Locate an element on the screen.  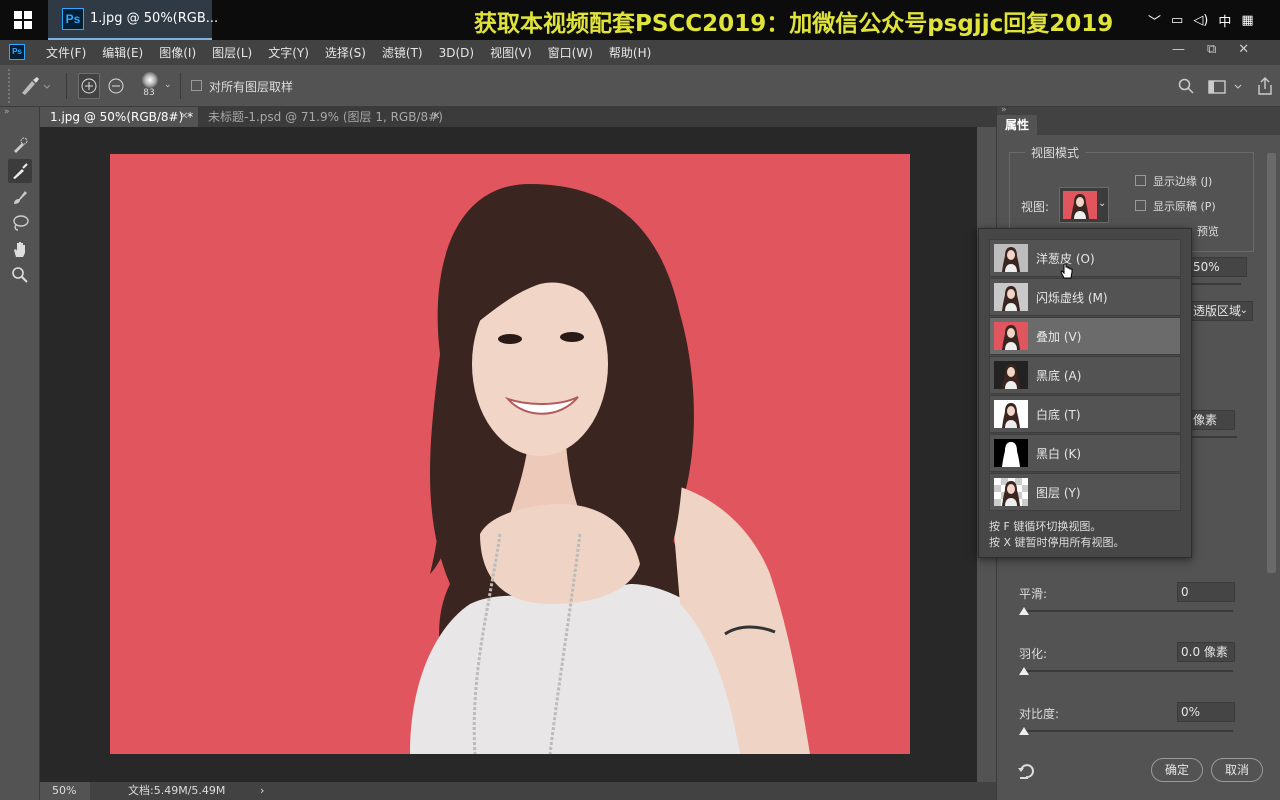
network-icon: ▭ is located at coordinates (1177, 20).